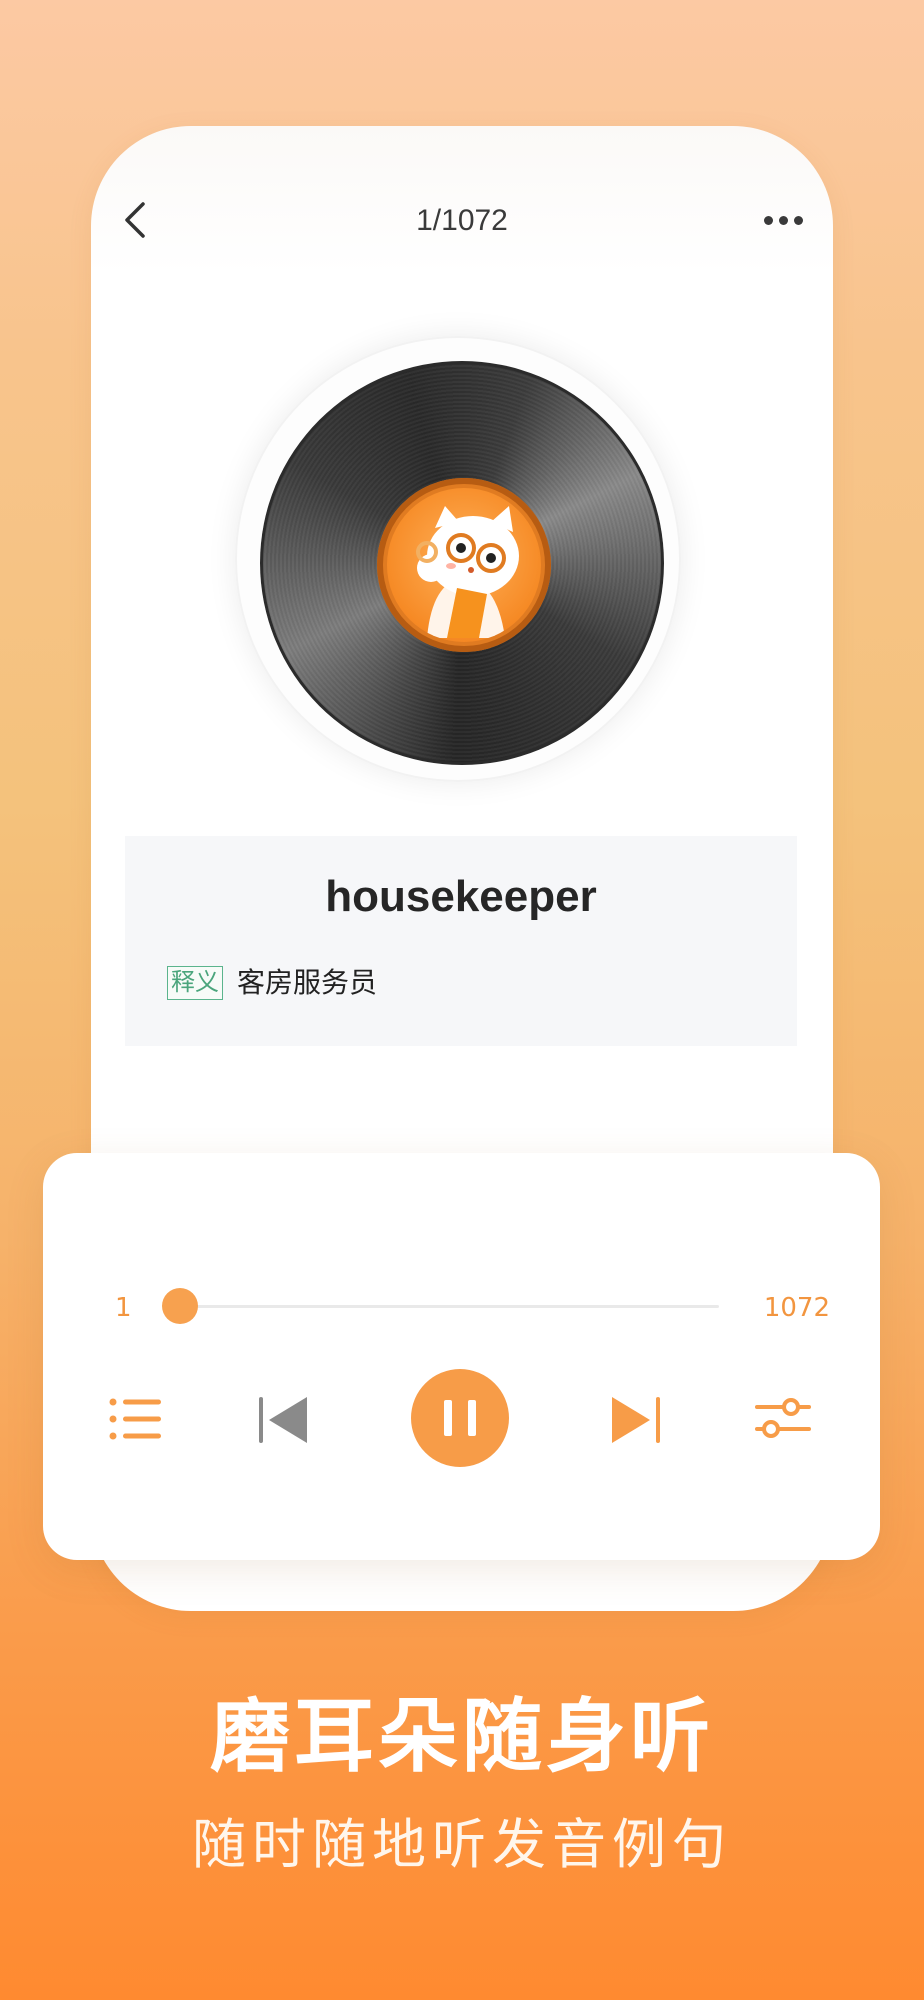 This screenshot has height=2000, width=924. Describe the element at coordinates (467, 572) in the screenshot. I see `cat-mascot-icon` at that location.